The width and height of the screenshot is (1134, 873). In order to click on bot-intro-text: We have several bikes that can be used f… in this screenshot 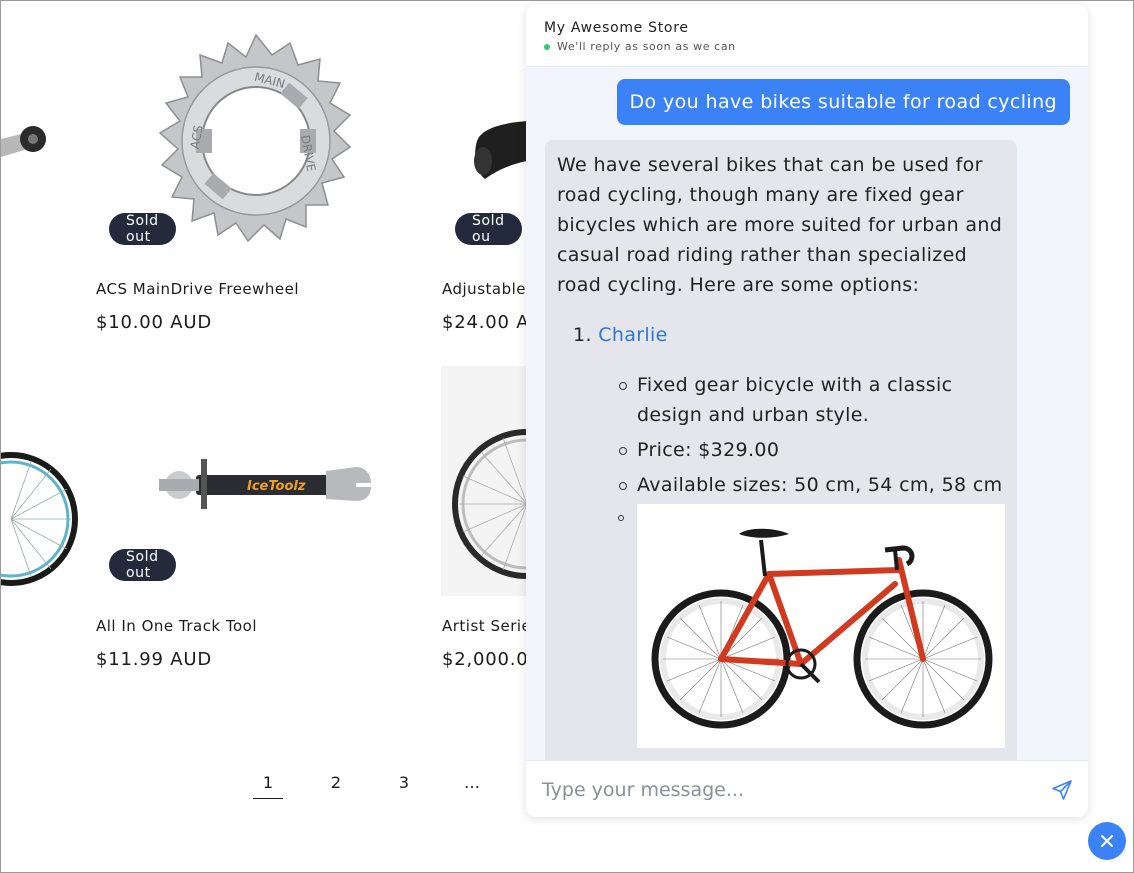, I will do `click(780, 225)`.